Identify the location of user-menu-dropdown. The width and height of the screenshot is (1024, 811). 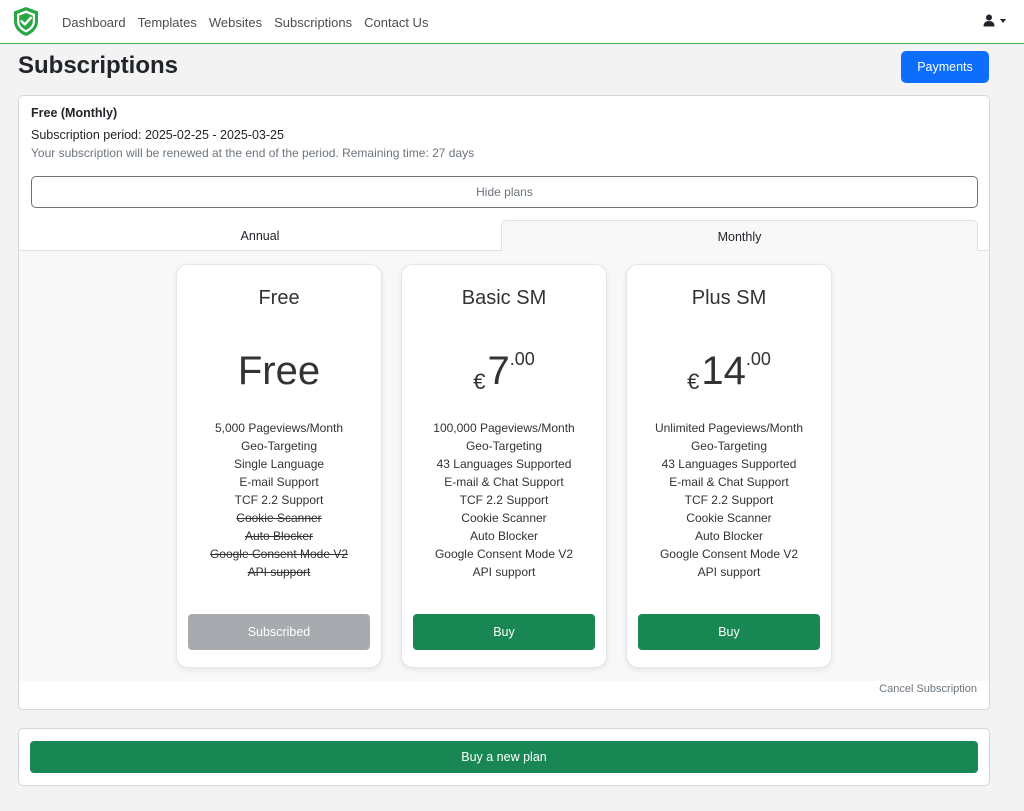
(994, 20).